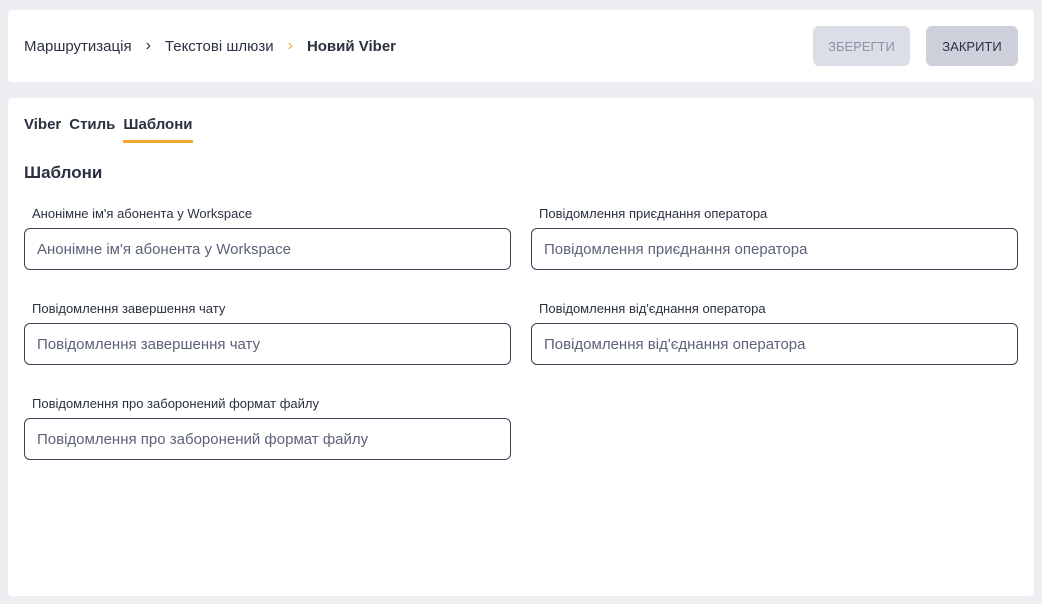  I want to click on tab-style: Стиль, so click(92, 129).